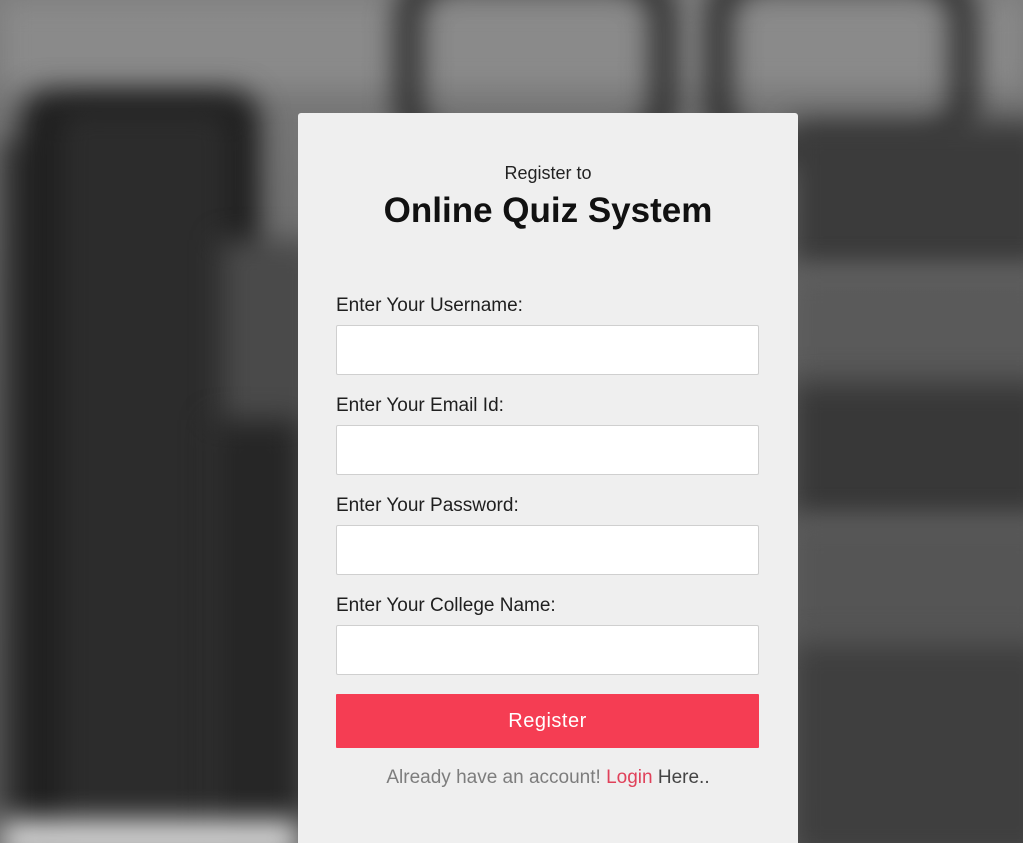  Describe the element at coordinates (548, 210) in the screenshot. I see `page-title: Online Quiz System` at that location.